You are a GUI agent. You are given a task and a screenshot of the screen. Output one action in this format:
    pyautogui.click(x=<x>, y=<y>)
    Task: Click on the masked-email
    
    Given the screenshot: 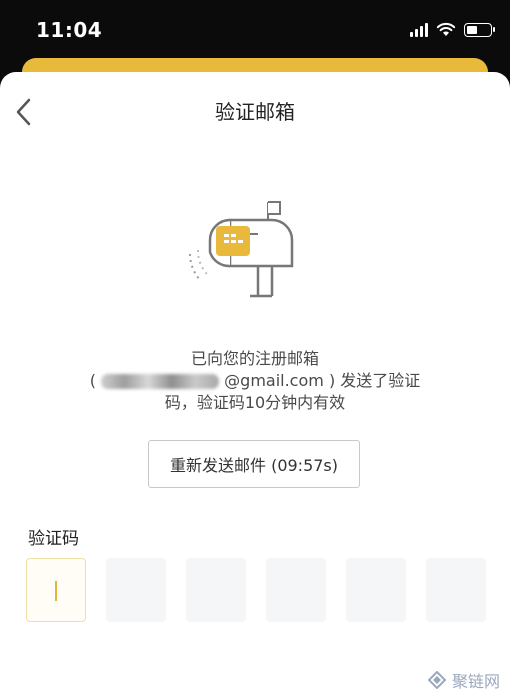 What is the action you would take?
    pyautogui.click(x=160, y=381)
    